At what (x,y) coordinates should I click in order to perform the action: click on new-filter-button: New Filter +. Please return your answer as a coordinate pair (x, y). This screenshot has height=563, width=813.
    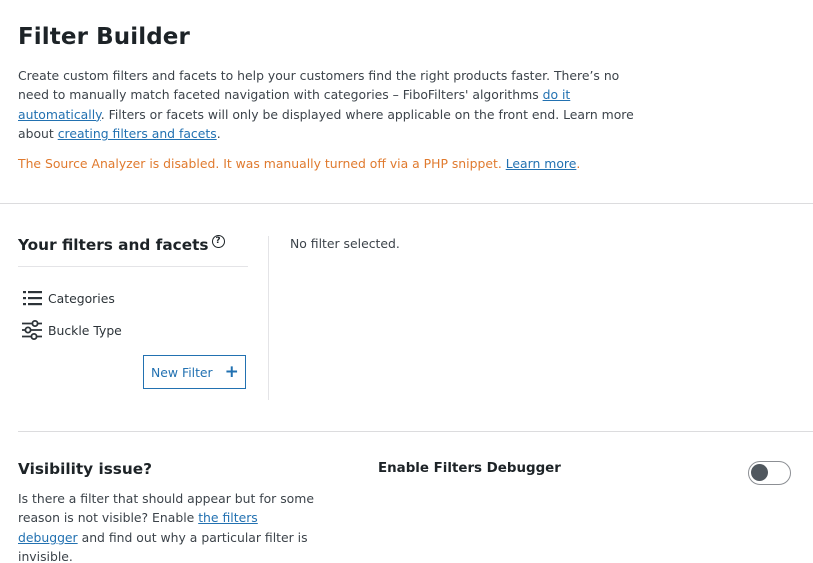
    Looking at the image, I should click on (194, 372).